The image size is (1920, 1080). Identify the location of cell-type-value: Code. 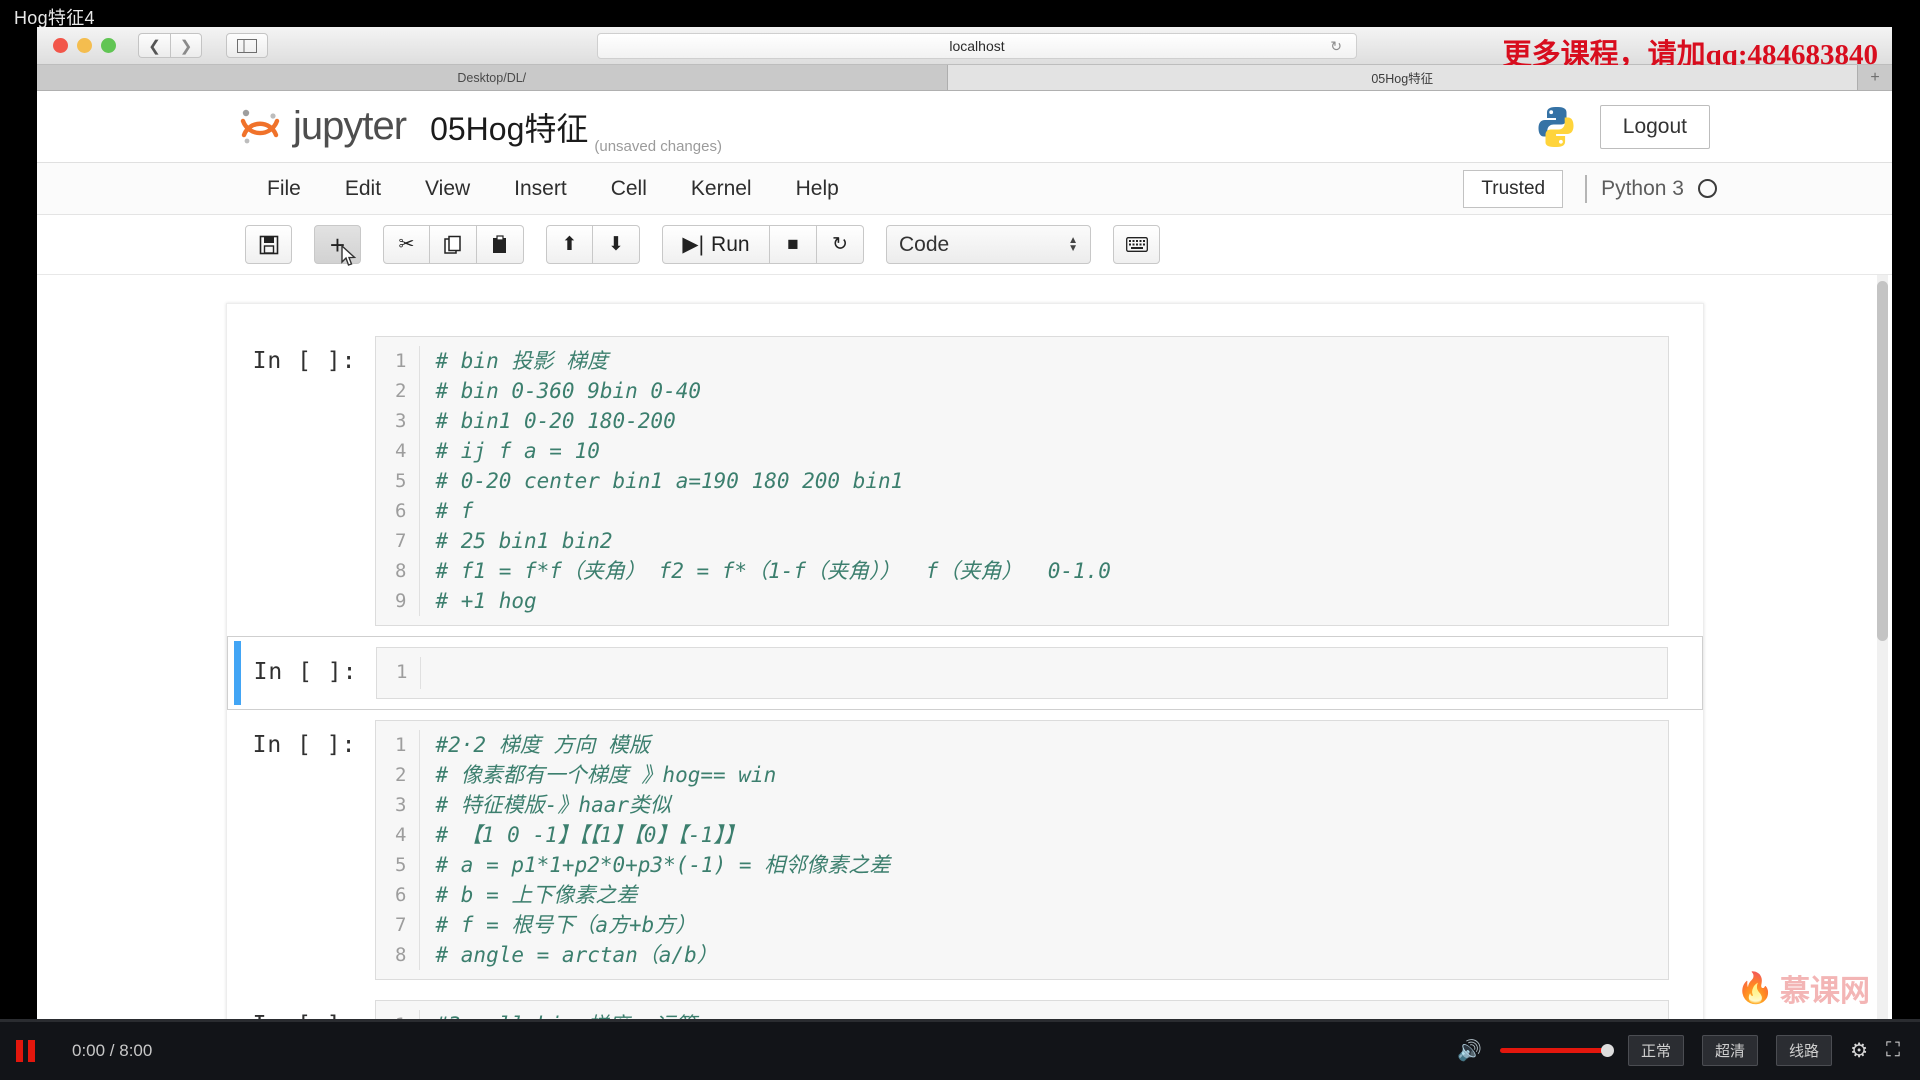
(924, 244).